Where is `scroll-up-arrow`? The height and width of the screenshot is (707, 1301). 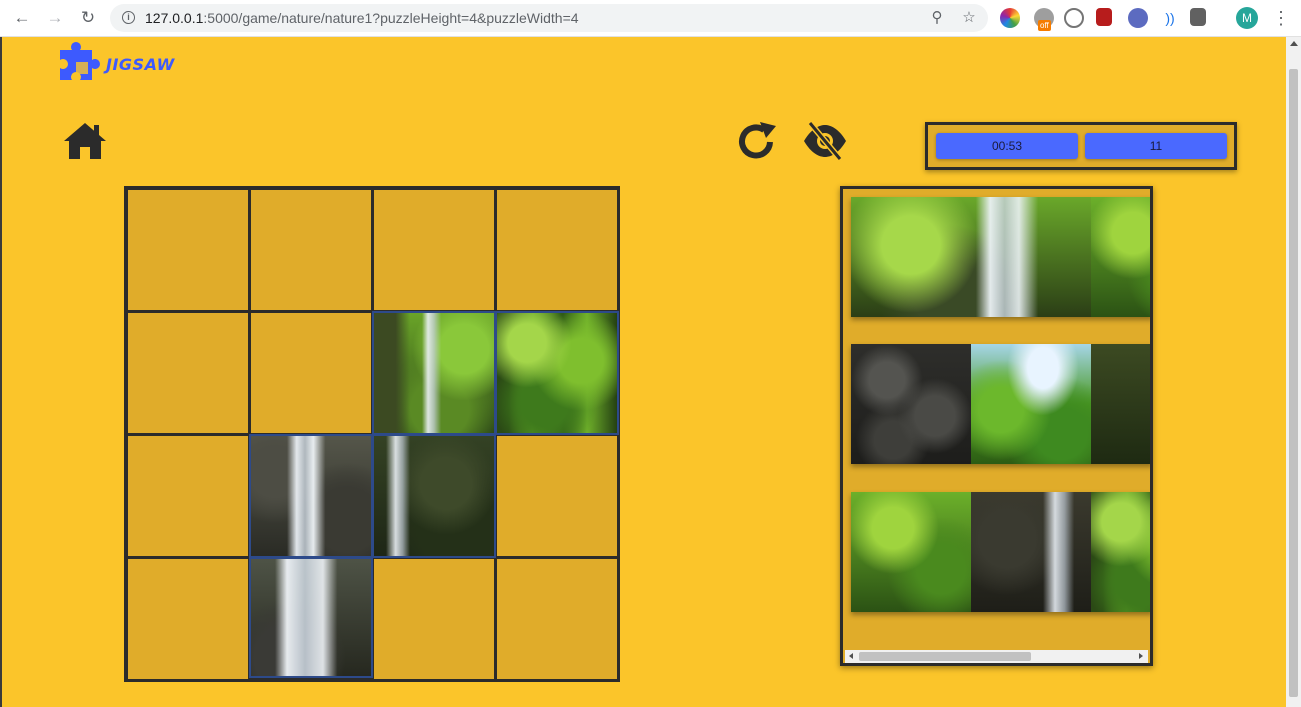 scroll-up-arrow is located at coordinates (1294, 43).